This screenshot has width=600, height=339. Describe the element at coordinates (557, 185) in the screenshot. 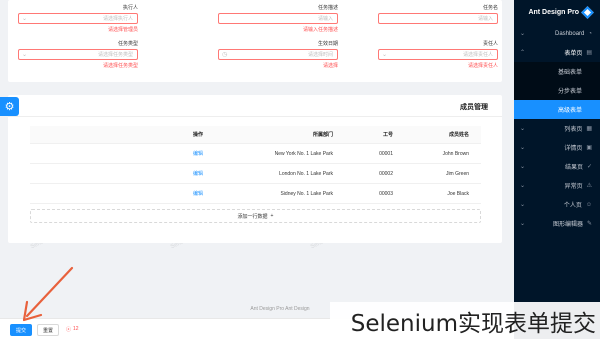

I see `sidebar-item-exception: ⌄ 异常页 ⚠` at that location.